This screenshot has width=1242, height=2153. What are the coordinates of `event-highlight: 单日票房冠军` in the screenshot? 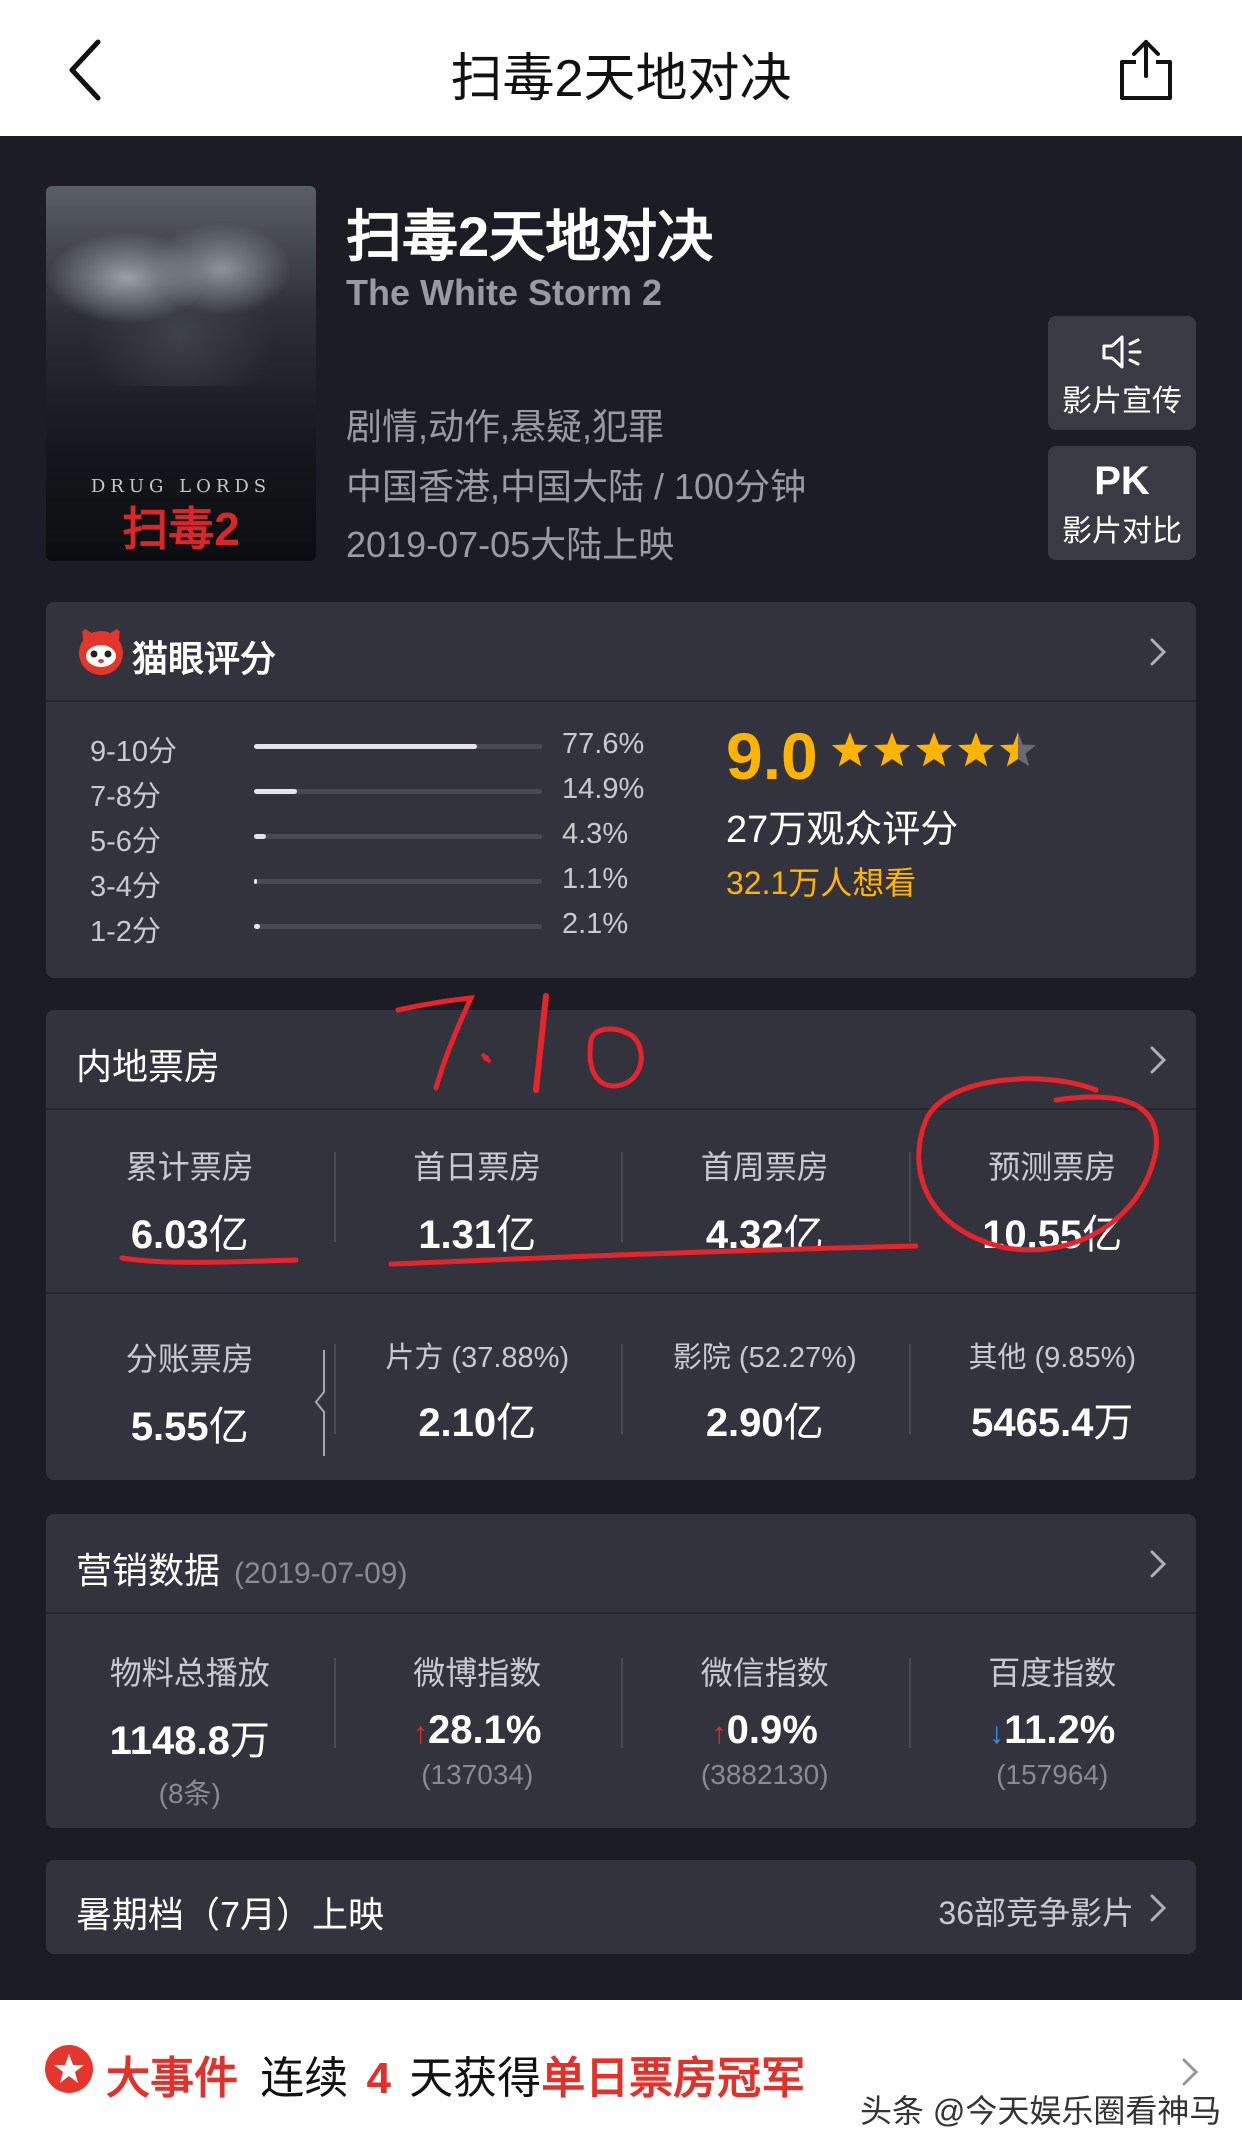 It's located at (673, 2078).